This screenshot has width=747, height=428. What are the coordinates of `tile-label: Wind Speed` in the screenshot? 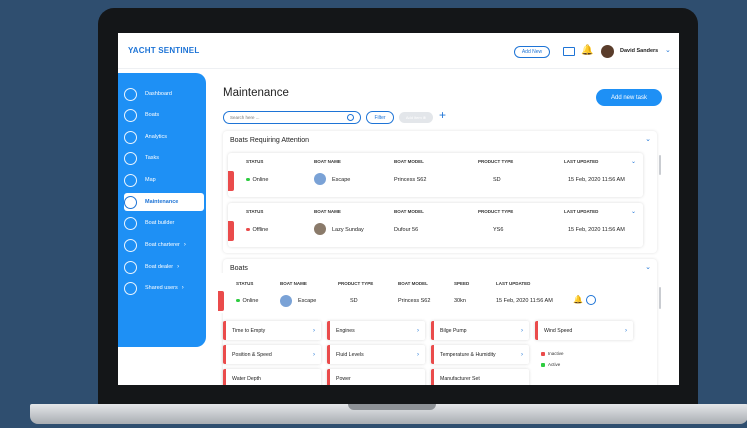 It's located at (558, 330).